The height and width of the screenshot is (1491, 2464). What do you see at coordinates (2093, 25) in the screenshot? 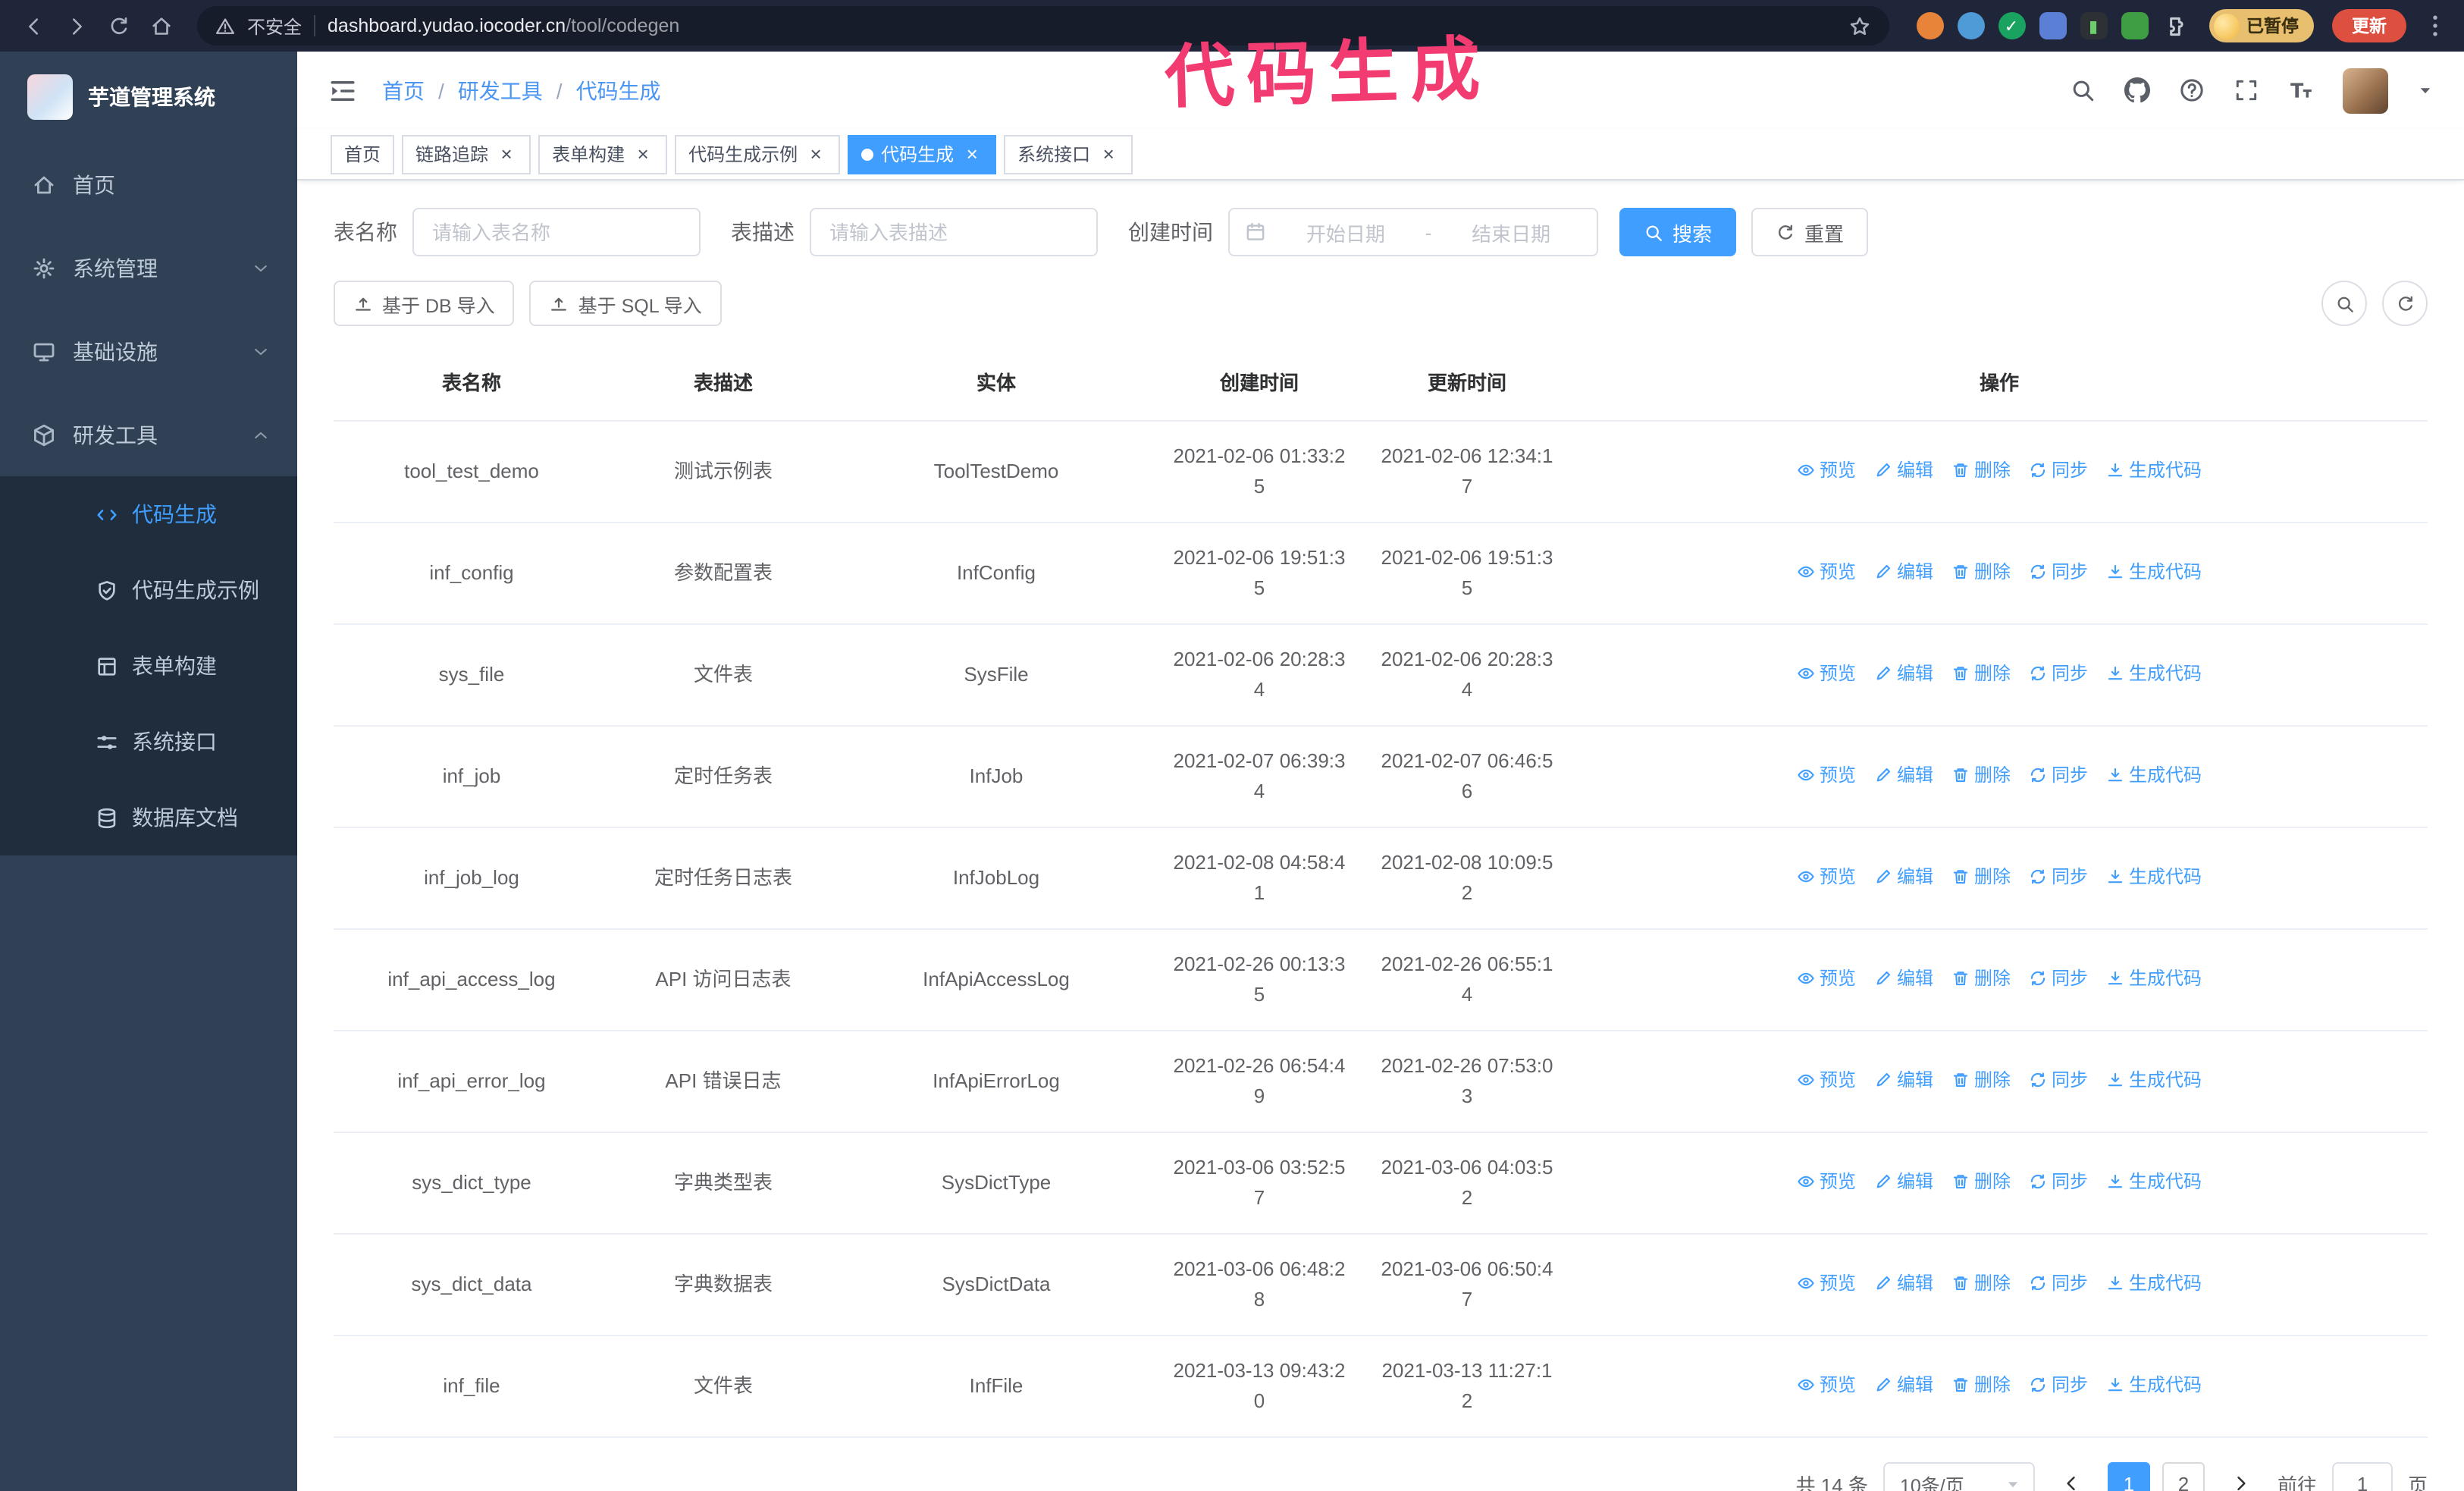
I see `extension-icon: ▮` at bounding box center [2093, 25].